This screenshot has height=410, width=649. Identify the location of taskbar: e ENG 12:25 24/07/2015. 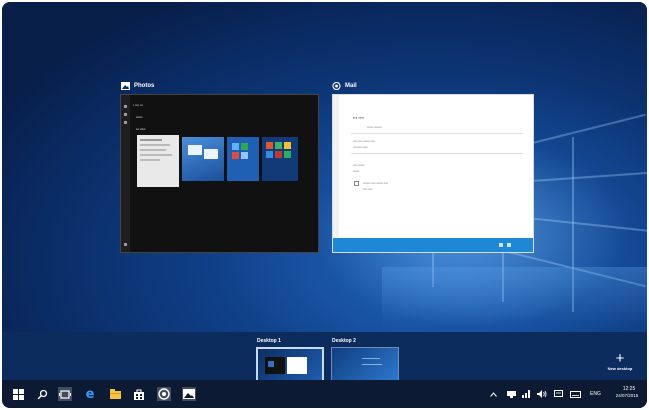
(324, 394).